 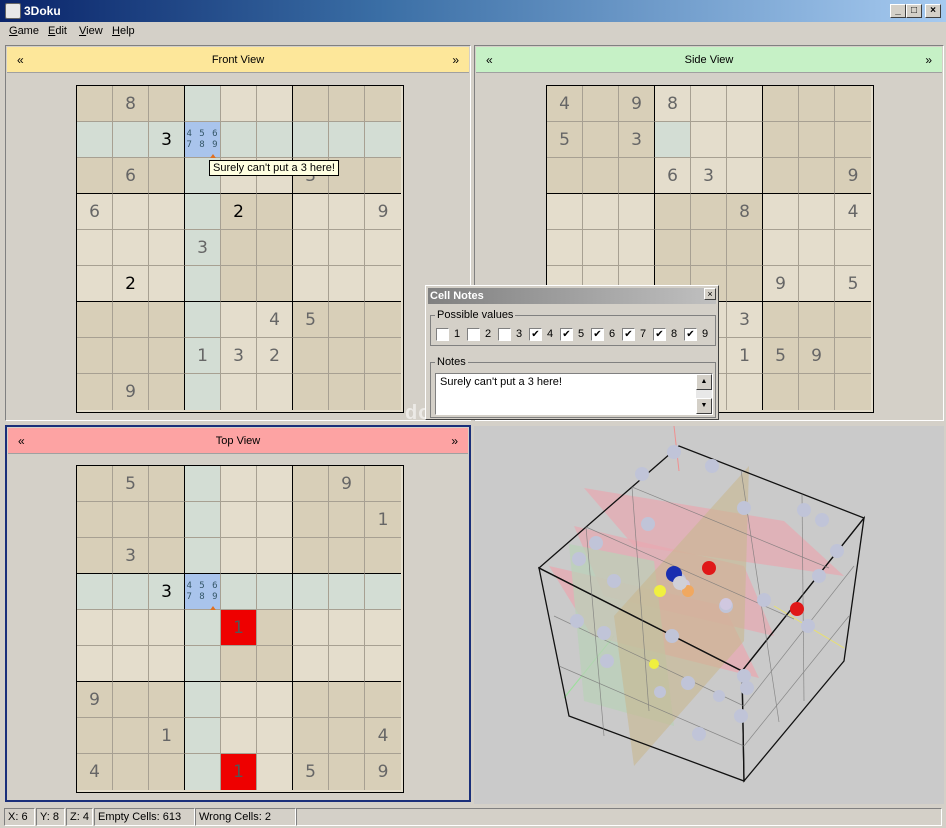 I want to click on front-sudoku-board: 834 5 67 8 96362932451329, so click(x=240, y=249).